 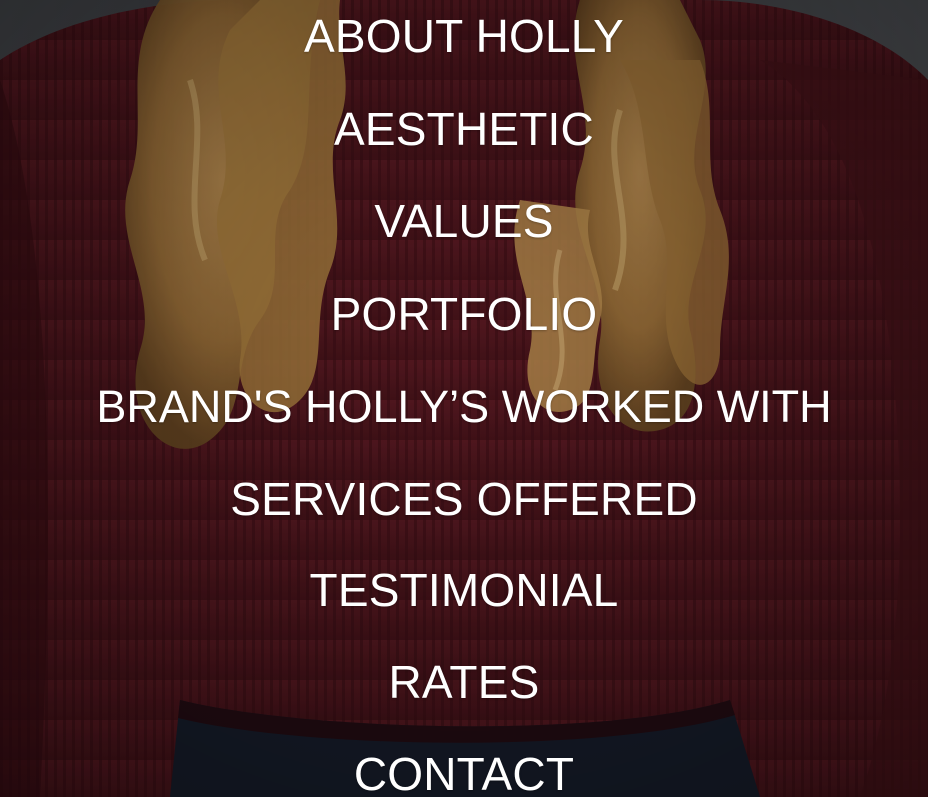 I want to click on nav-item-rates: RATES, so click(x=464, y=682).